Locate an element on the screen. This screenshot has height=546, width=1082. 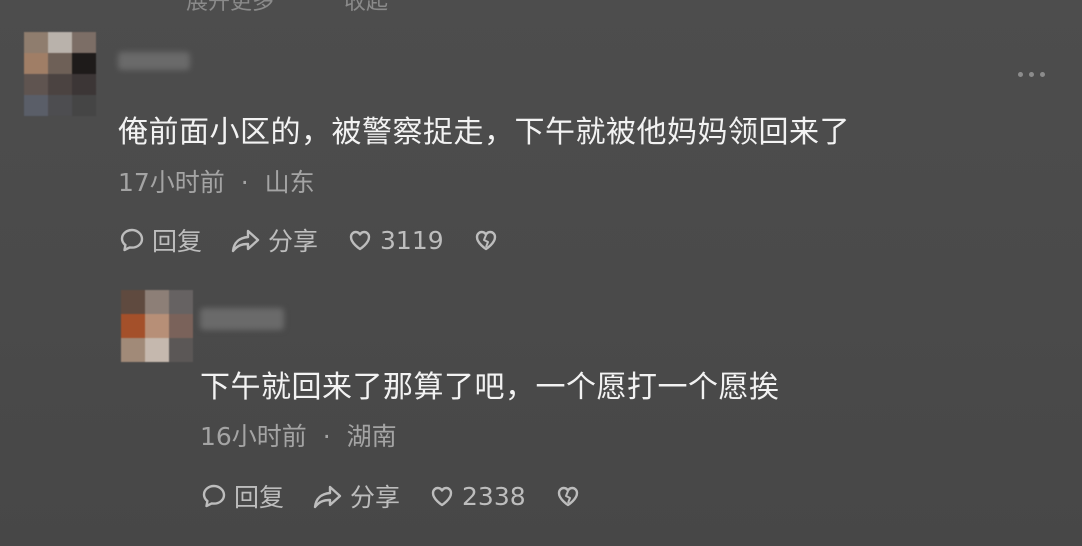
like-button: 2338 is located at coordinates (477, 496).